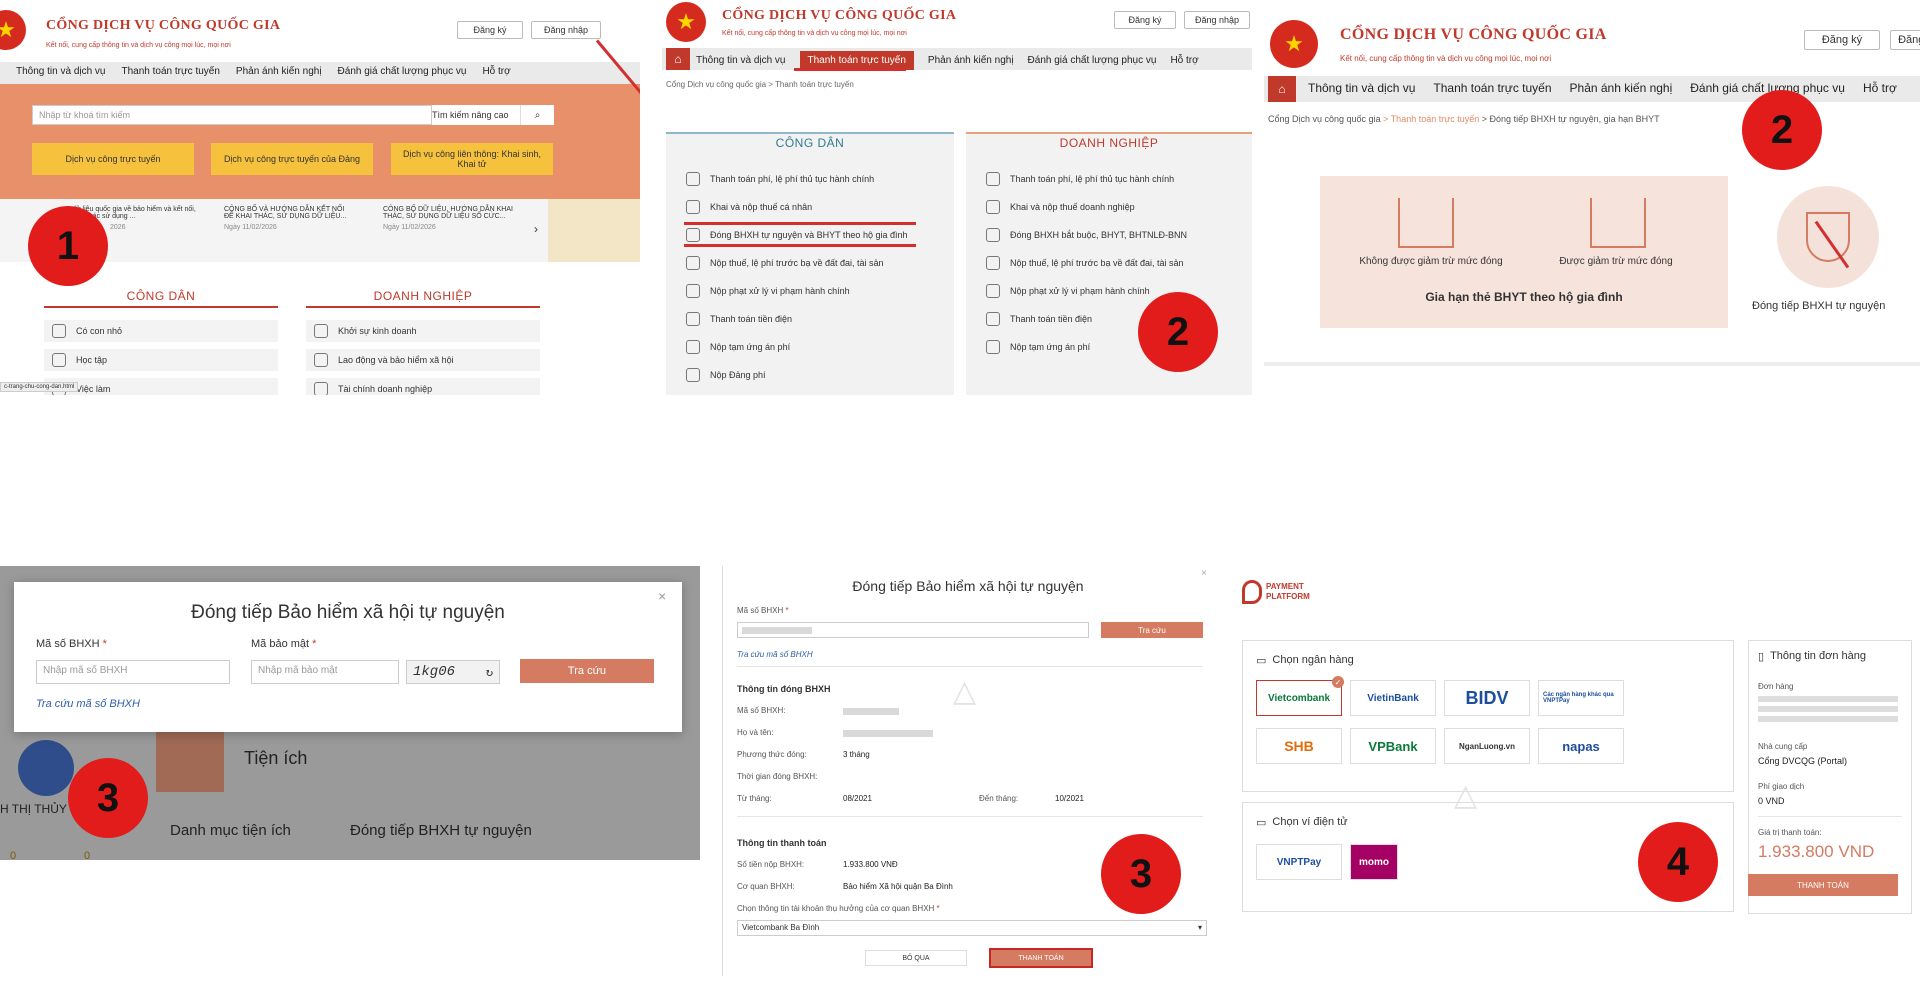  What do you see at coordinates (113, 159) in the screenshot?
I see `quick-online-services: Dịch vụ công trực tuyến` at bounding box center [113, 159].